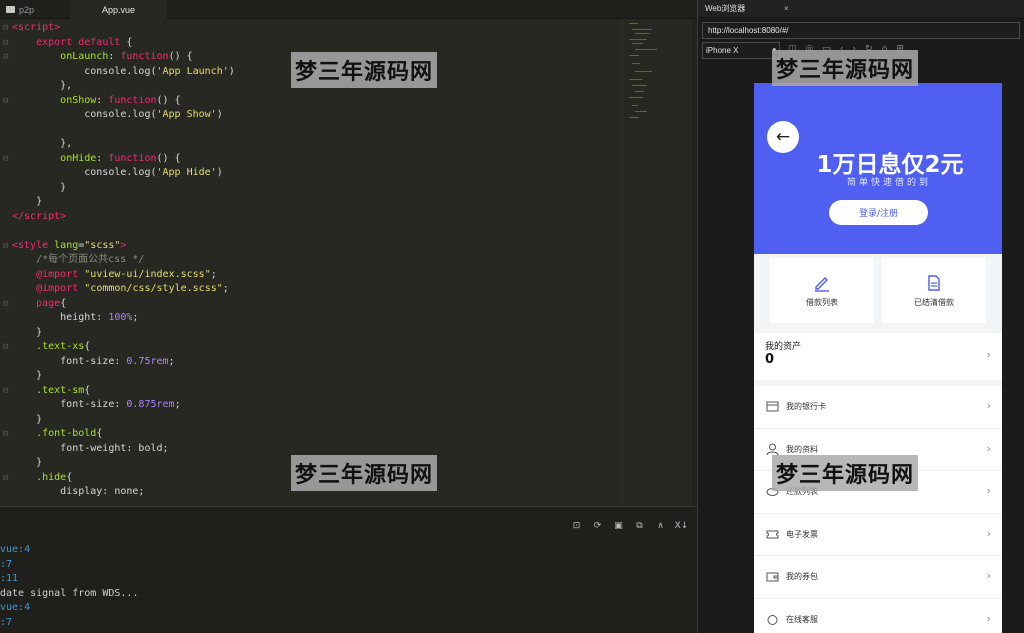 Image resolution: width=1024 pixels, height=633 pixels. I want to click on code-text: onLaunch: function() {, so click(126, 56).